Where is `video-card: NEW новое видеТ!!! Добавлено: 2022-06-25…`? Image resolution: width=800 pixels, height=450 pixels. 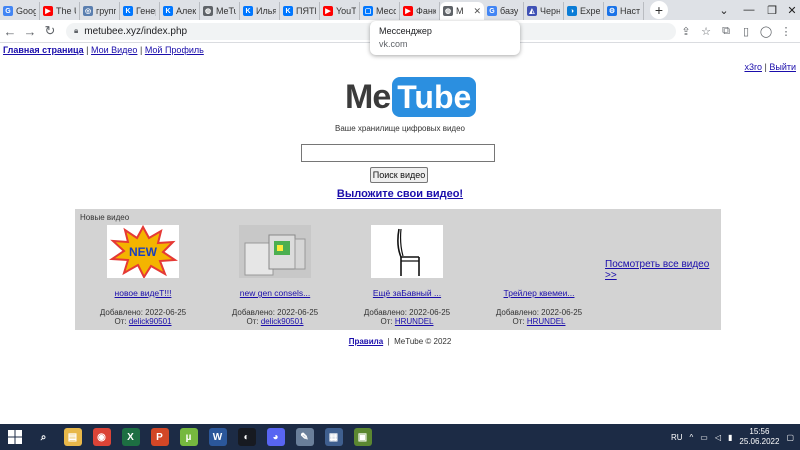
video-card: NEW новое видеТ!!! Добавлено: 2022-06-25… is located at coordinates (143, 275).